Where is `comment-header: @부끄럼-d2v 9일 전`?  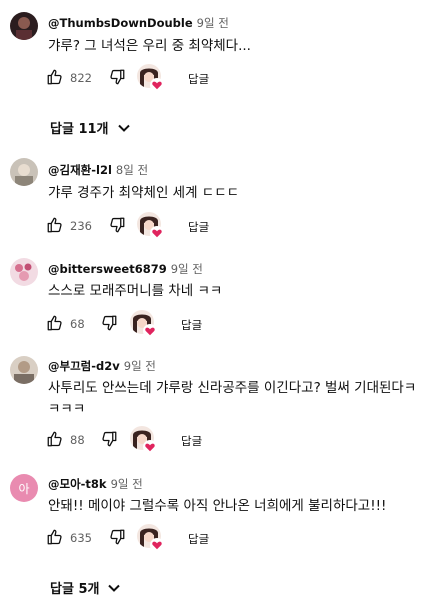
comment-header: @부끄럼-d2v 9일 전 is located at coordinates (102, 366).